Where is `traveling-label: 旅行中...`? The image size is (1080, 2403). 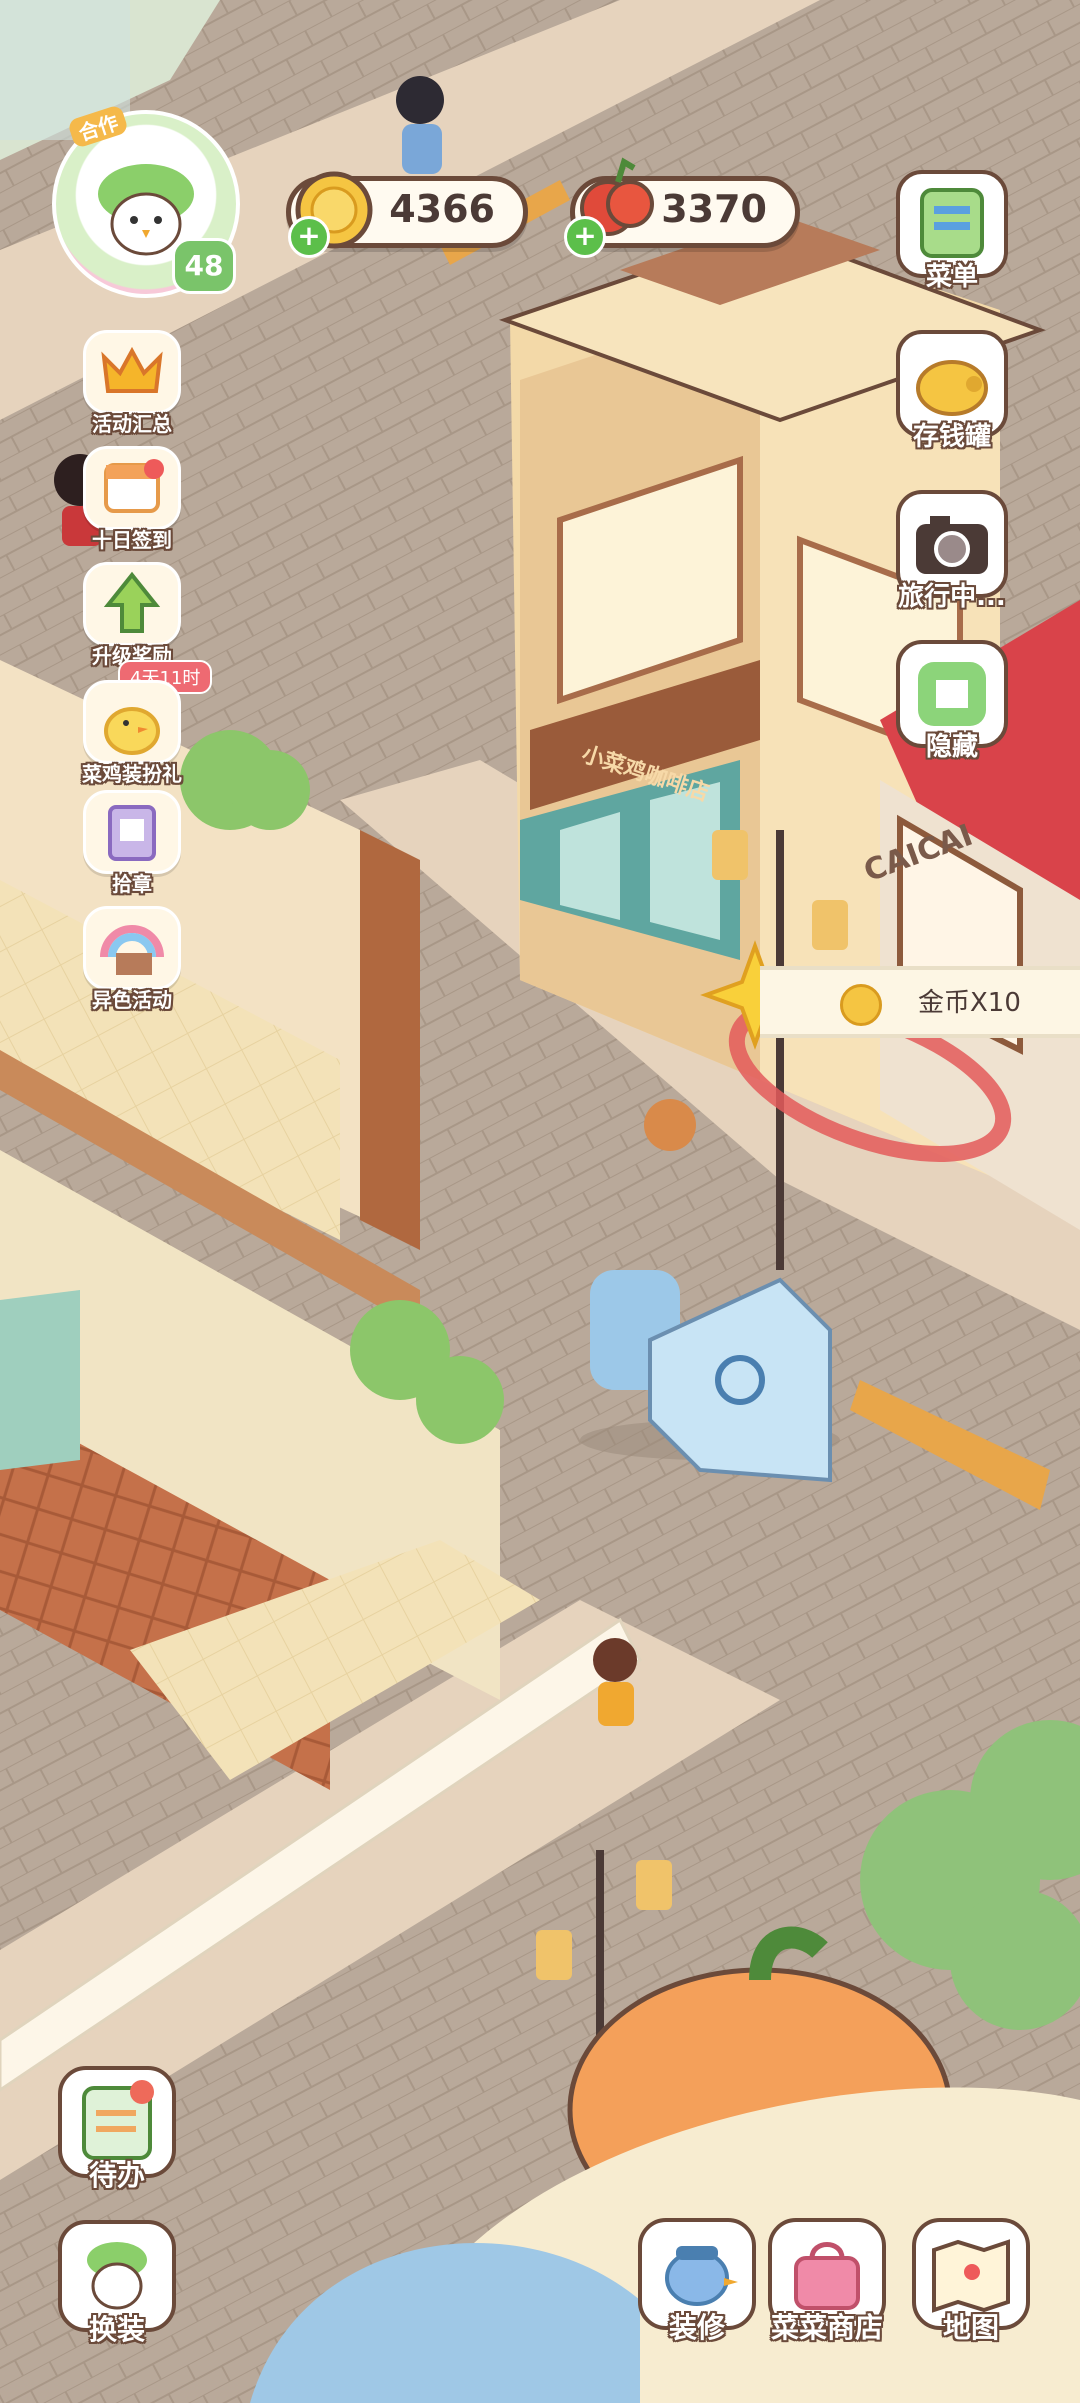 traveling-label: 旅行中... is located at coordinates (952, 597).